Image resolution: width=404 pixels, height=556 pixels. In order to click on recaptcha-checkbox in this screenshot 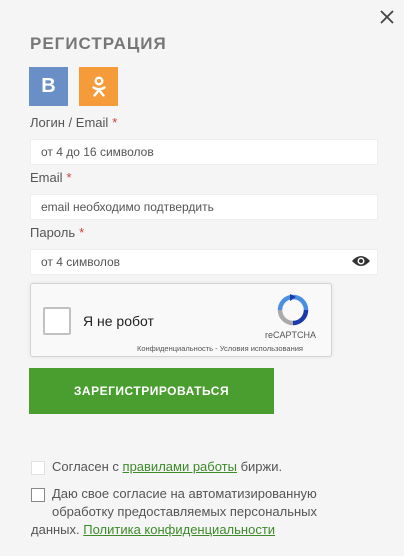, I will do `click(57, 321)`.